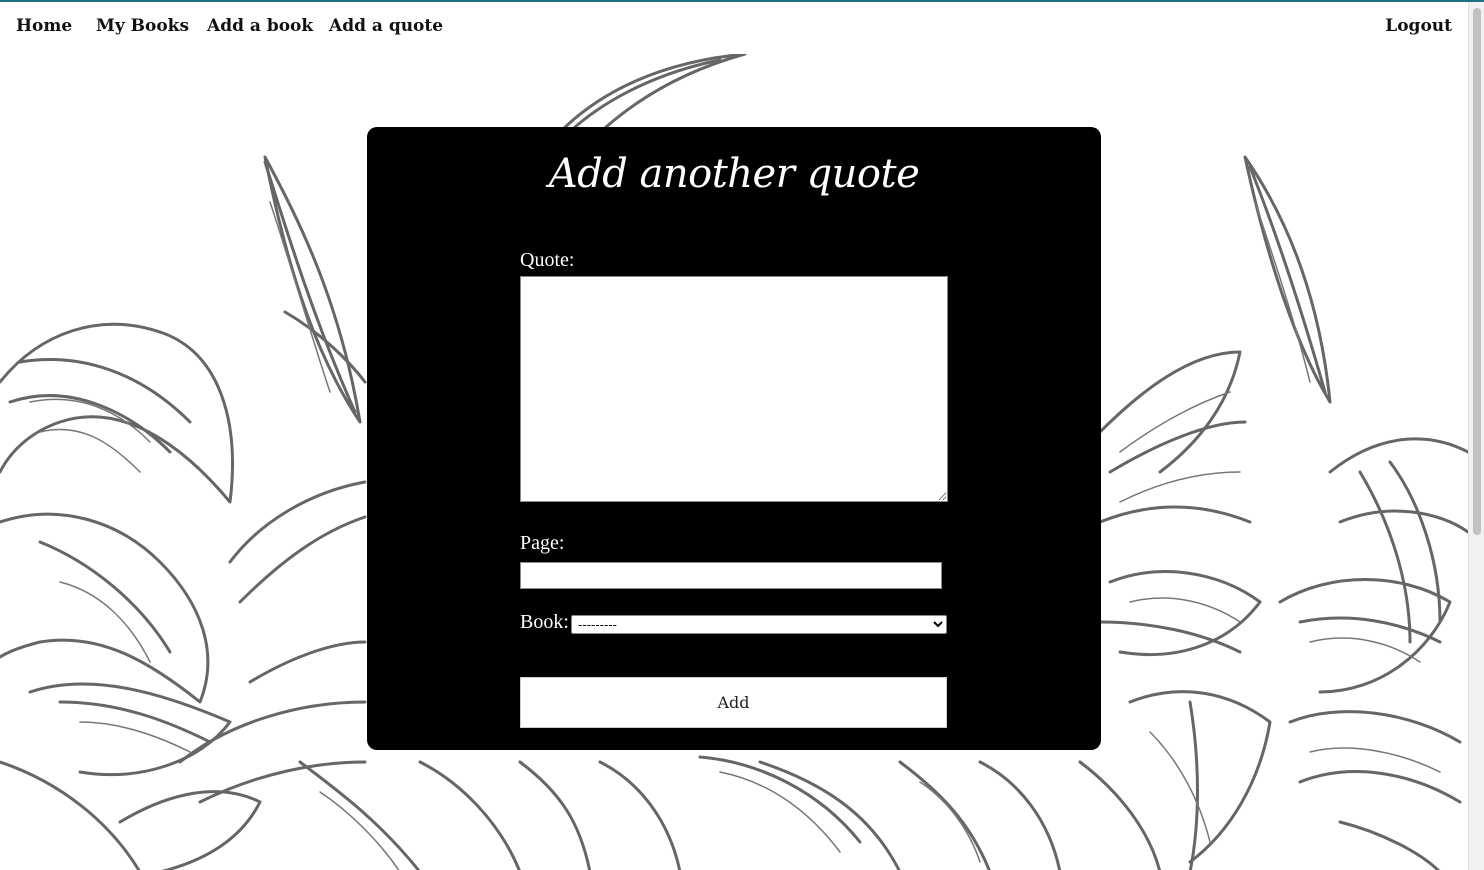 This screenshot has height=870, width=1484. Describe the element at coordinates (544, 622) in the screenshot. I see `book-label: Book:` at that location.